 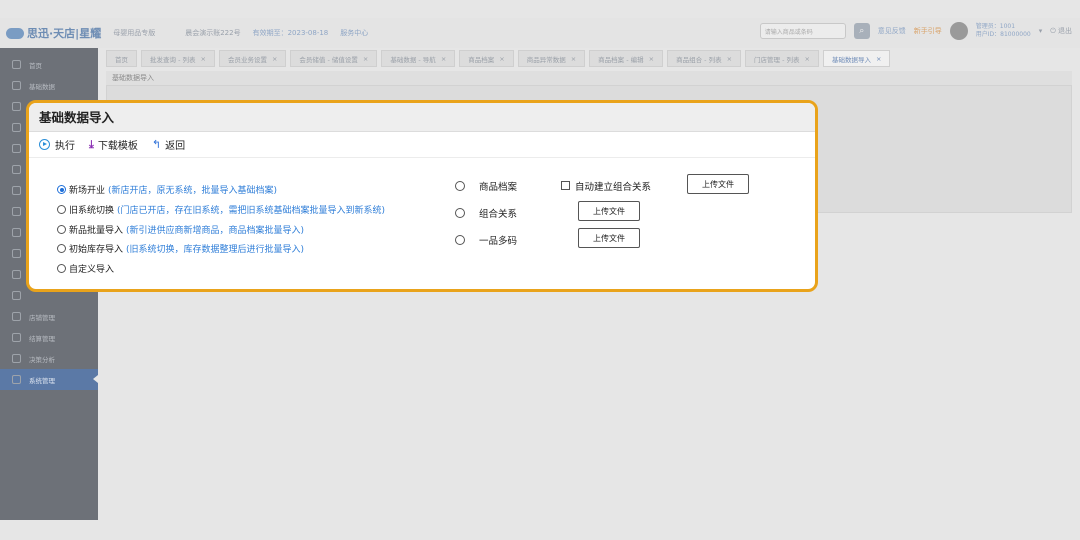 I want to click on tab-wholesale-query: 批发查询 - 列表 ×, so click(x=178, y=58).